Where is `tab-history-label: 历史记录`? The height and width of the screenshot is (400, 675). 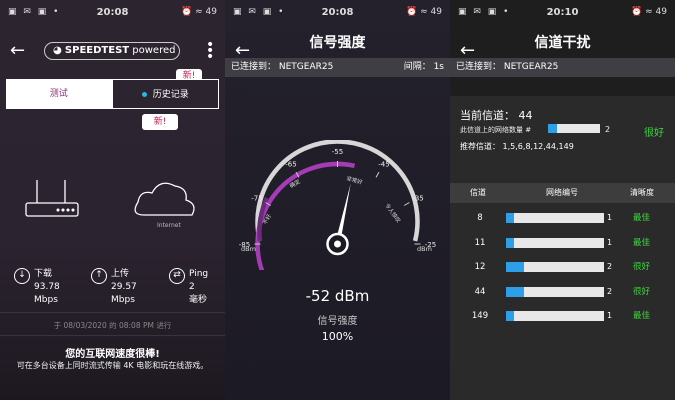 tab-history-label: 历史记录 is located at coordinates (170, 95).